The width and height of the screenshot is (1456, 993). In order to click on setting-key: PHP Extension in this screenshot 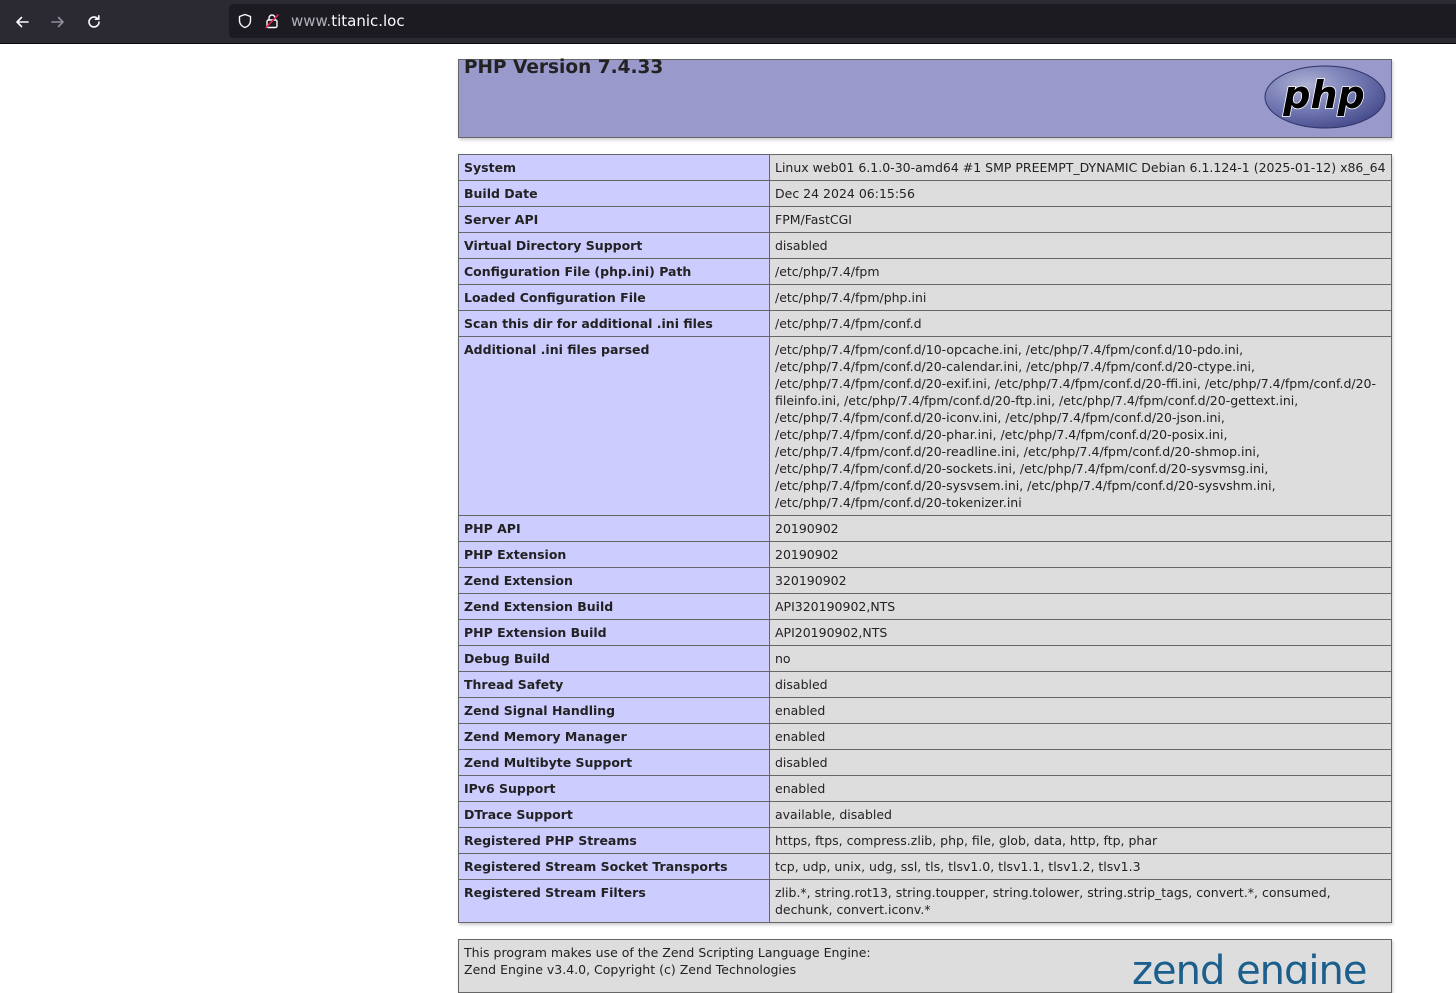, I will do `click(614, 554)`.